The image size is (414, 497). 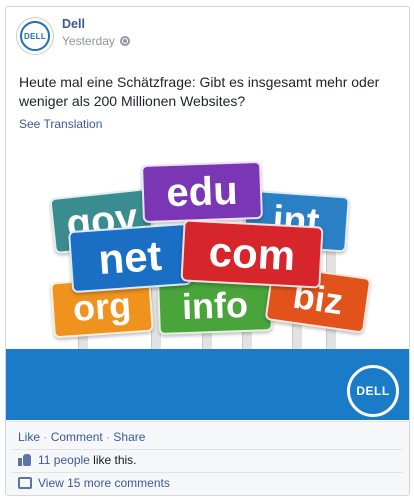 I want to click on see-translation-link: See Translation, so click(x=60, y=124).